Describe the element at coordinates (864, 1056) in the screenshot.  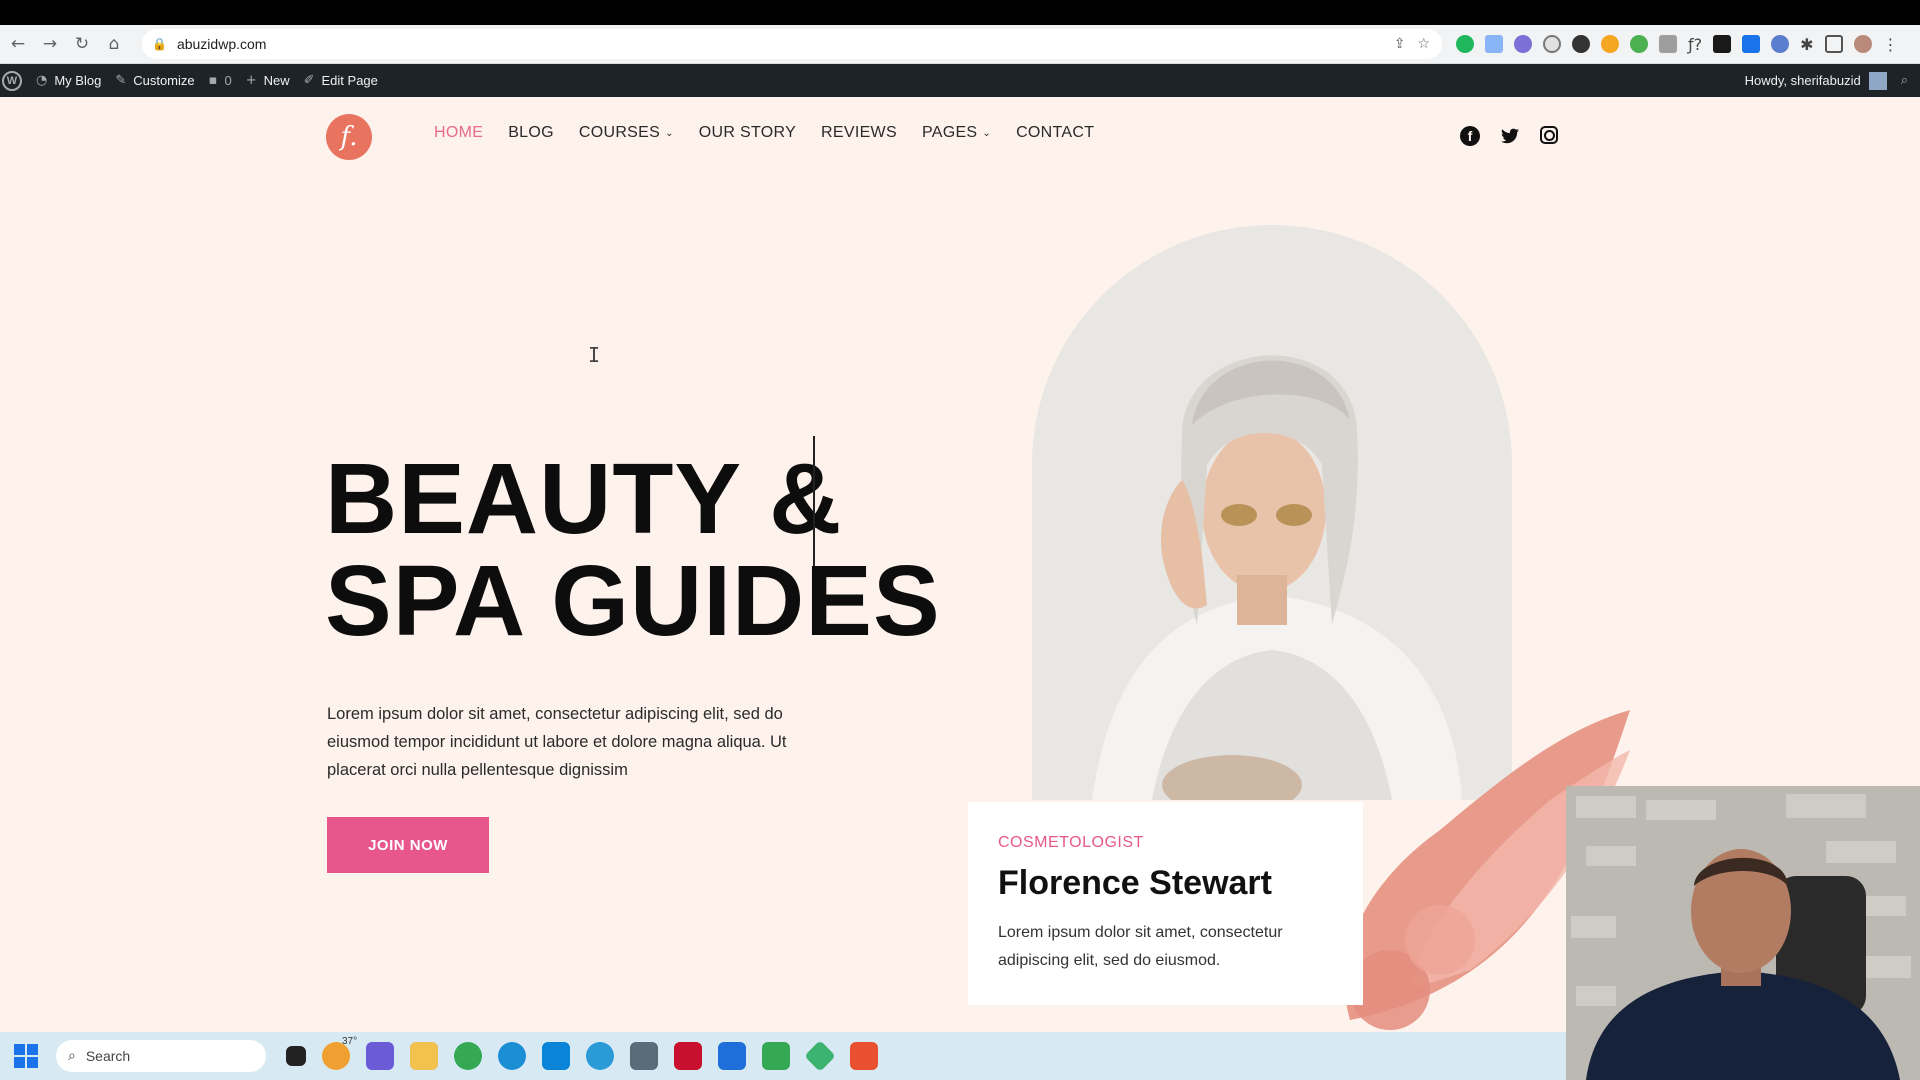
I see `camtasia-recorder-icon` at that location.